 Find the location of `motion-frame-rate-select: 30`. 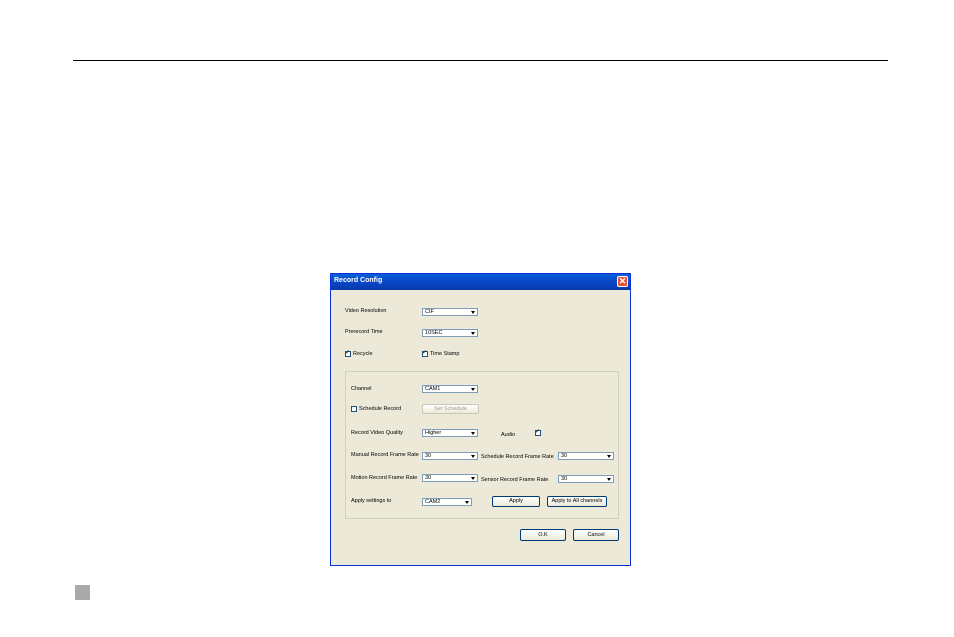

motion-frame-rate-select: 30 is located at coordinates (450, 478).